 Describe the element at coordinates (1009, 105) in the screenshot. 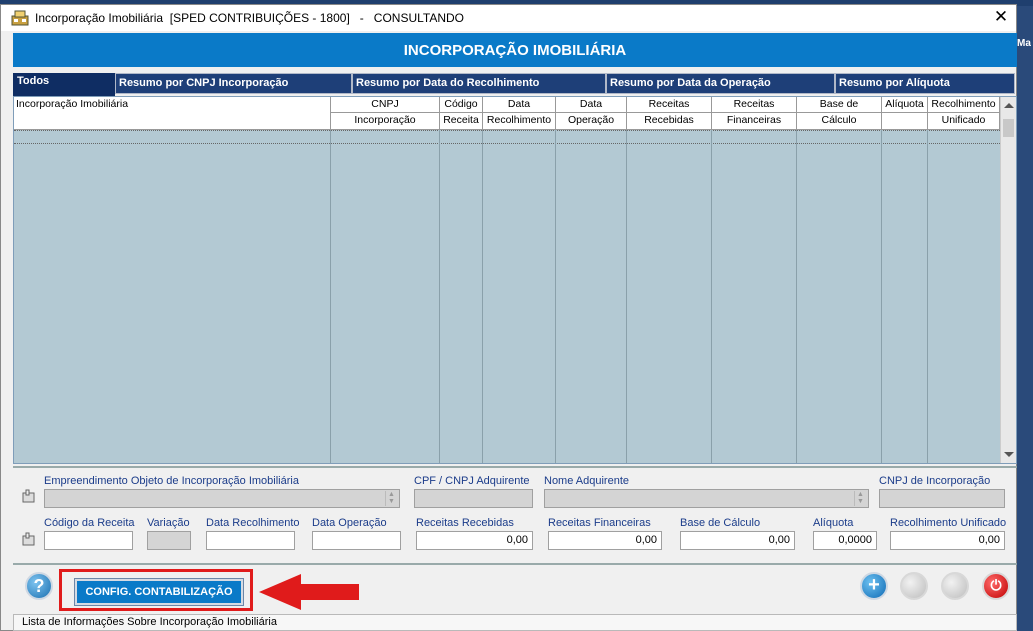

I see `scroll-up-icon` at that location.